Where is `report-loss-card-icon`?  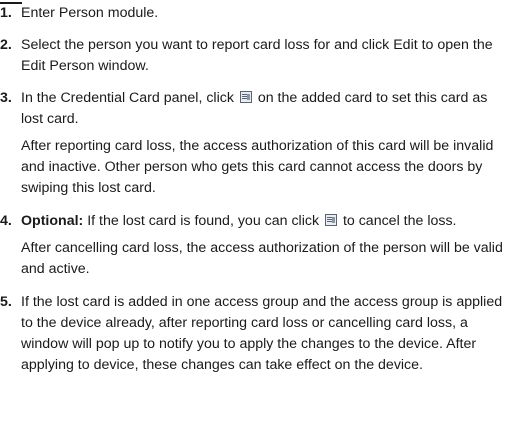
report-loss-card-icon is located at coordinates (245, 97).